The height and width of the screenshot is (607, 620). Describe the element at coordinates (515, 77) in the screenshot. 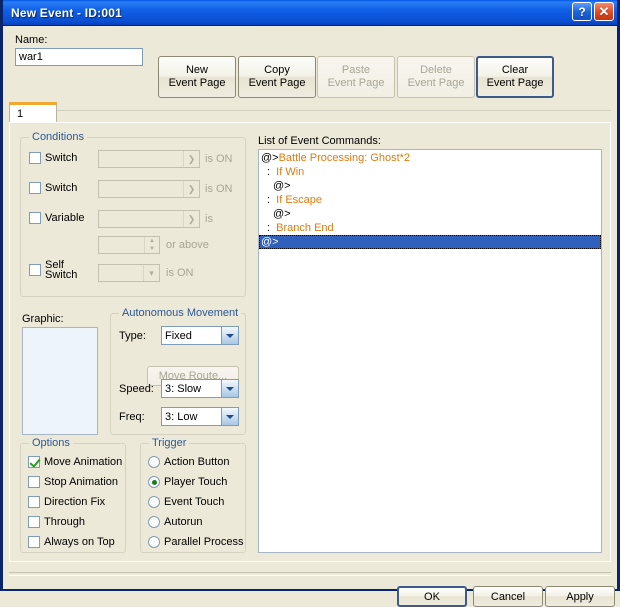

I see `clear-event-page-button: Clear Event Page` at that location.